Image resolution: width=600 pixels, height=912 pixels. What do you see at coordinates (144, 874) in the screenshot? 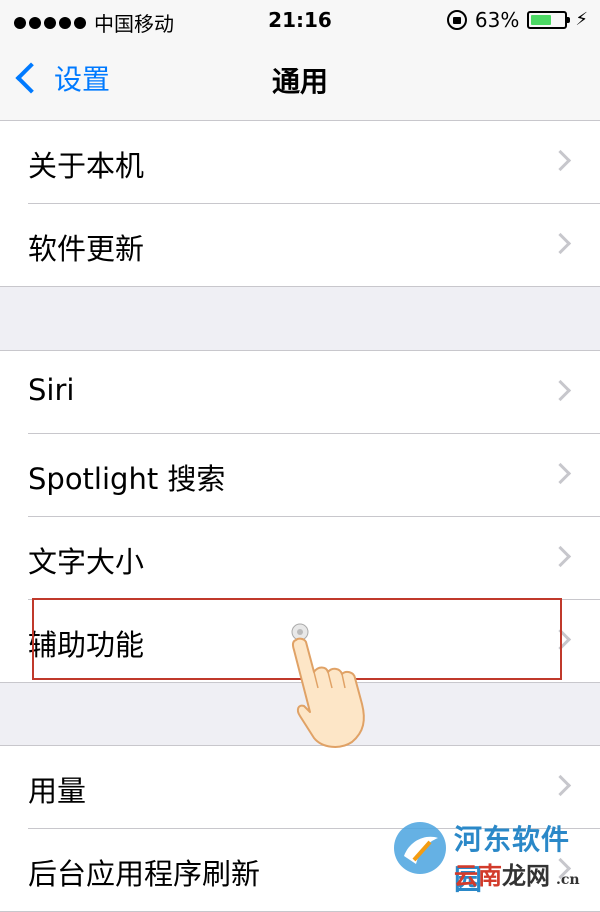
I see `list-item-label: 后台应用程序刷新` at bounding box center [144, 874].